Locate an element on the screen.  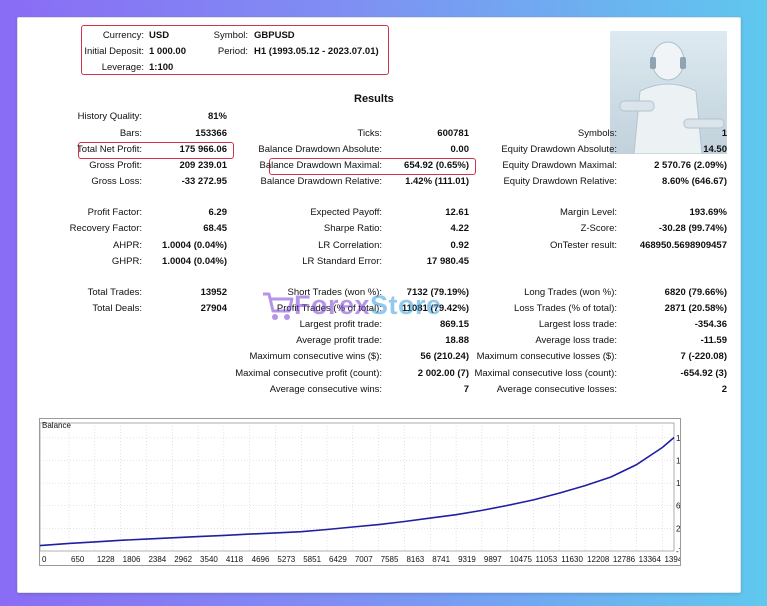
profit-factor-value: 6.29 is located at coordinates (218, 212).